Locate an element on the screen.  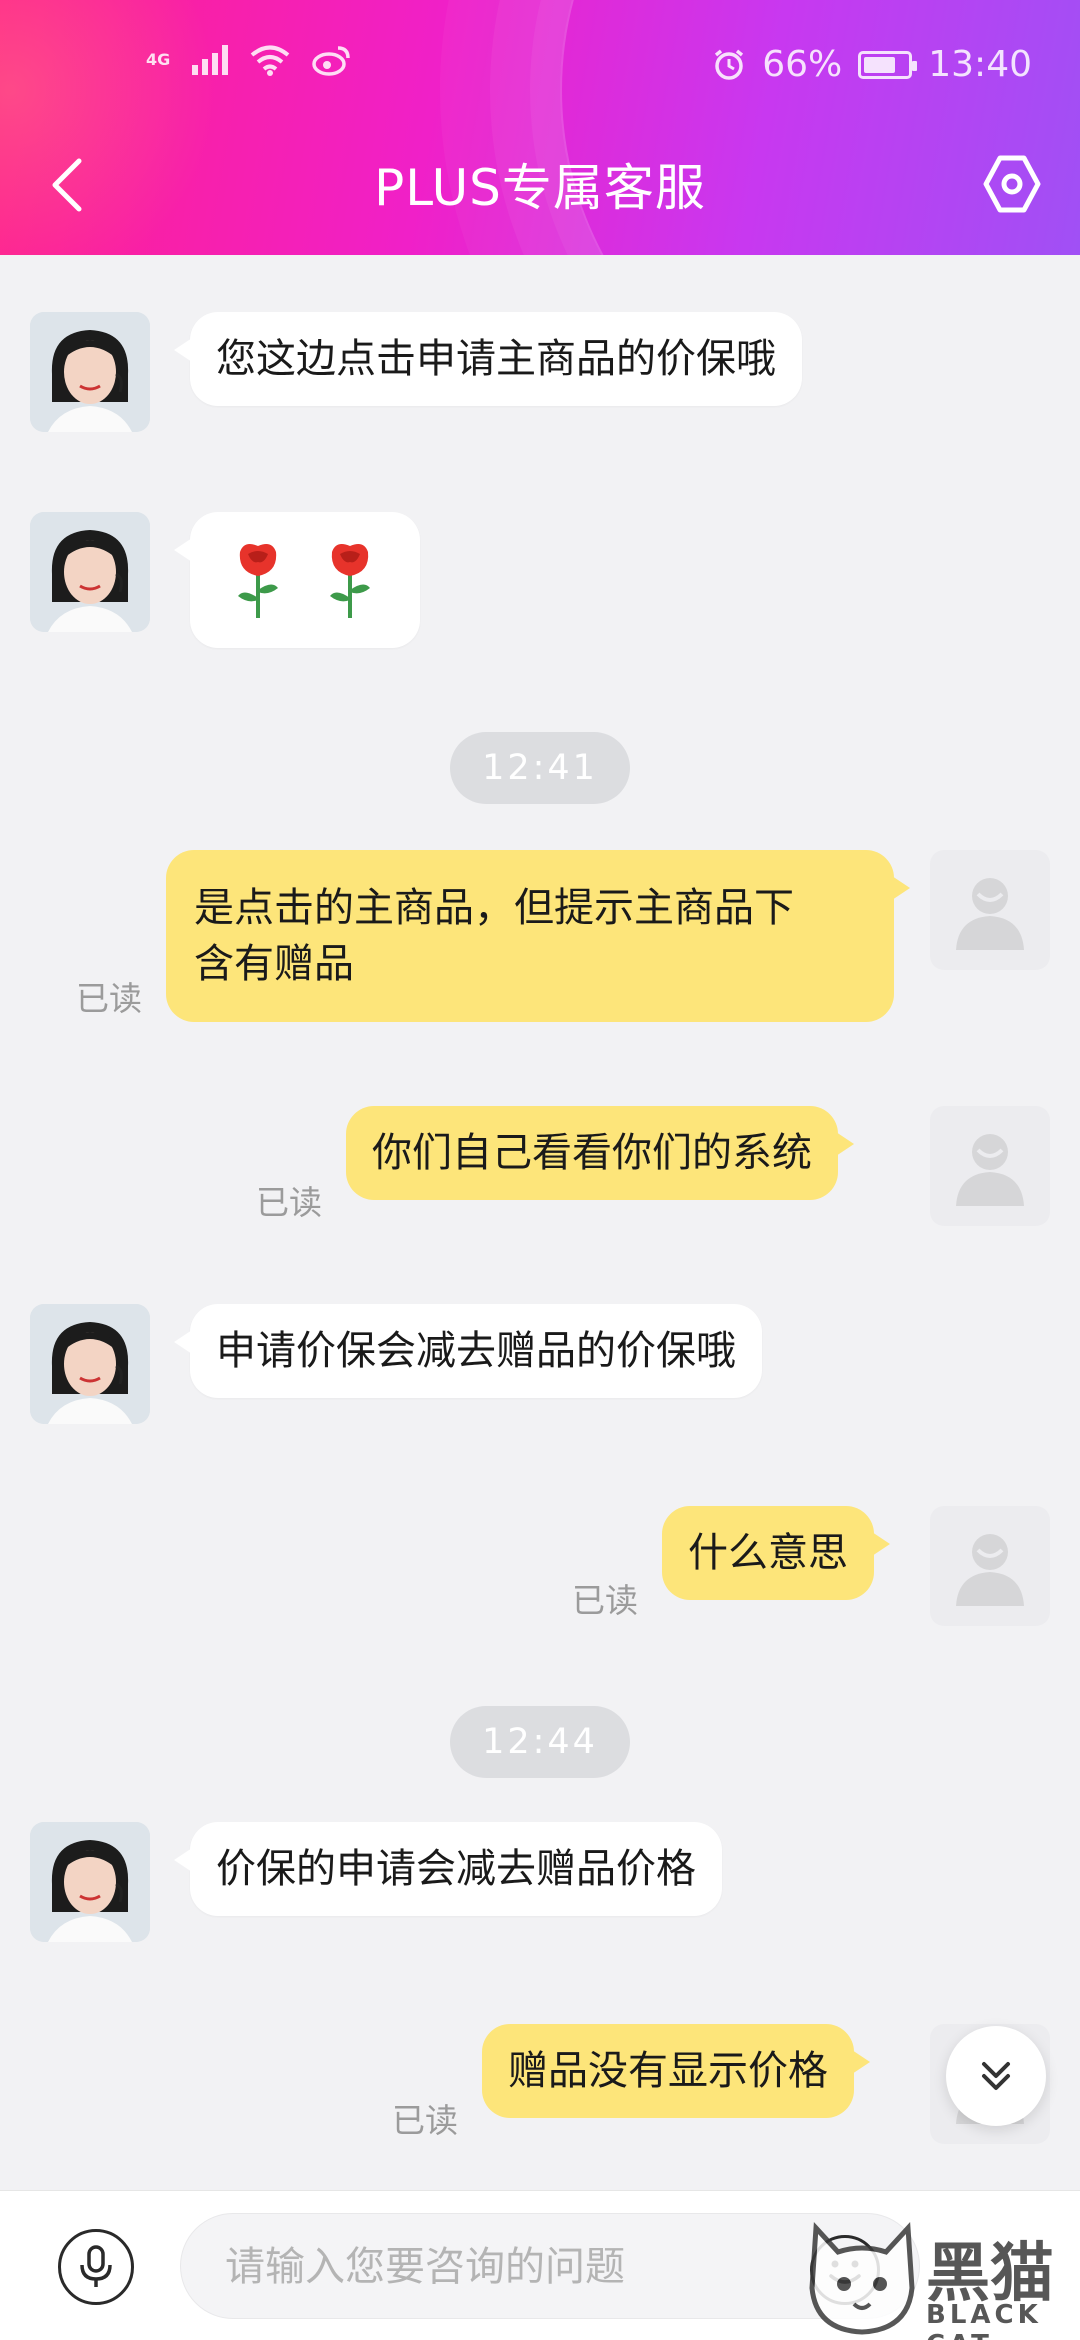
page-title: PLUS专属客服 is located at coordinates (540, 188).